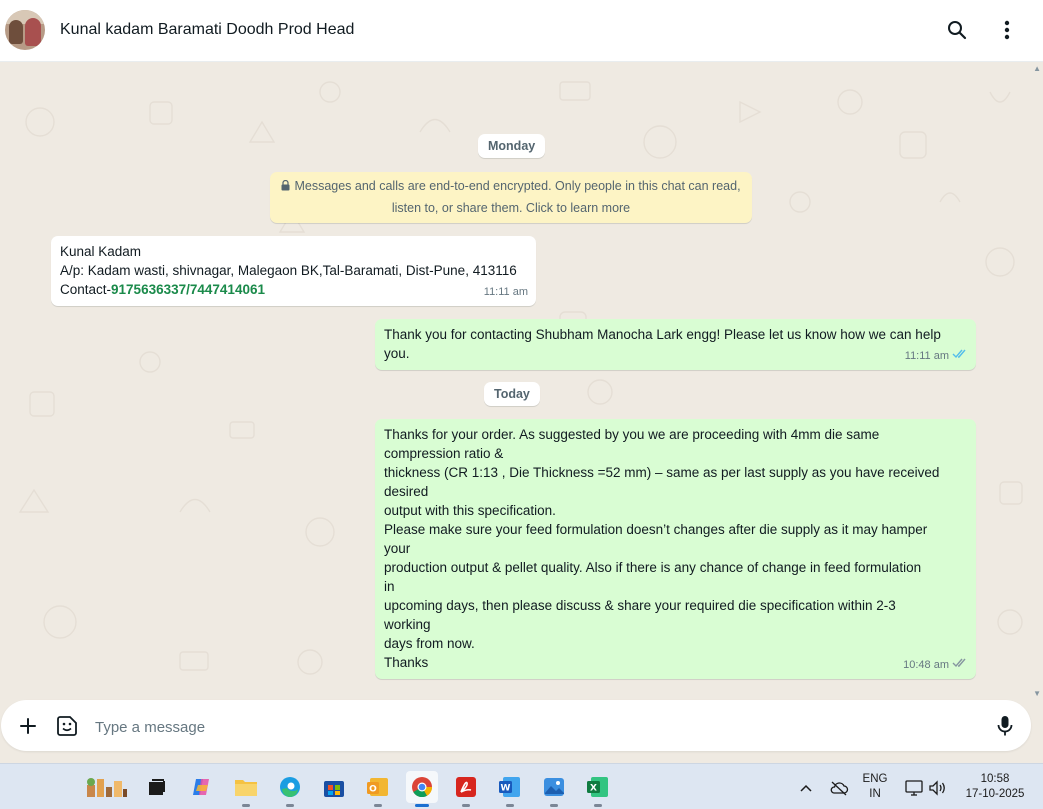 Image resolution: width=1043 pixels, height=809 pixels. What do you see at coordinates (107, 787) in the screenshot?
I see `widgets-icon` at bounding box center [107, 787].